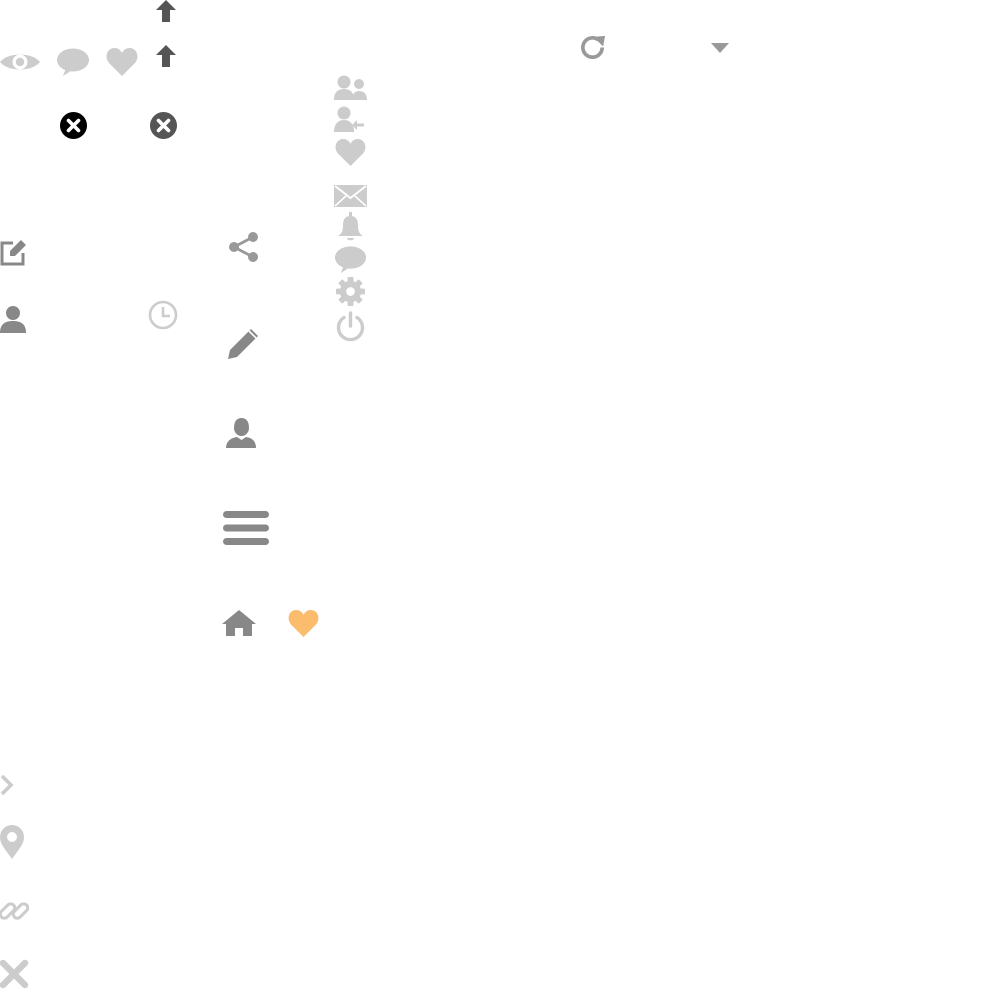  Describe the element at coordinates (14, 252) in the screenshot. I see `edit-icon` at that location.